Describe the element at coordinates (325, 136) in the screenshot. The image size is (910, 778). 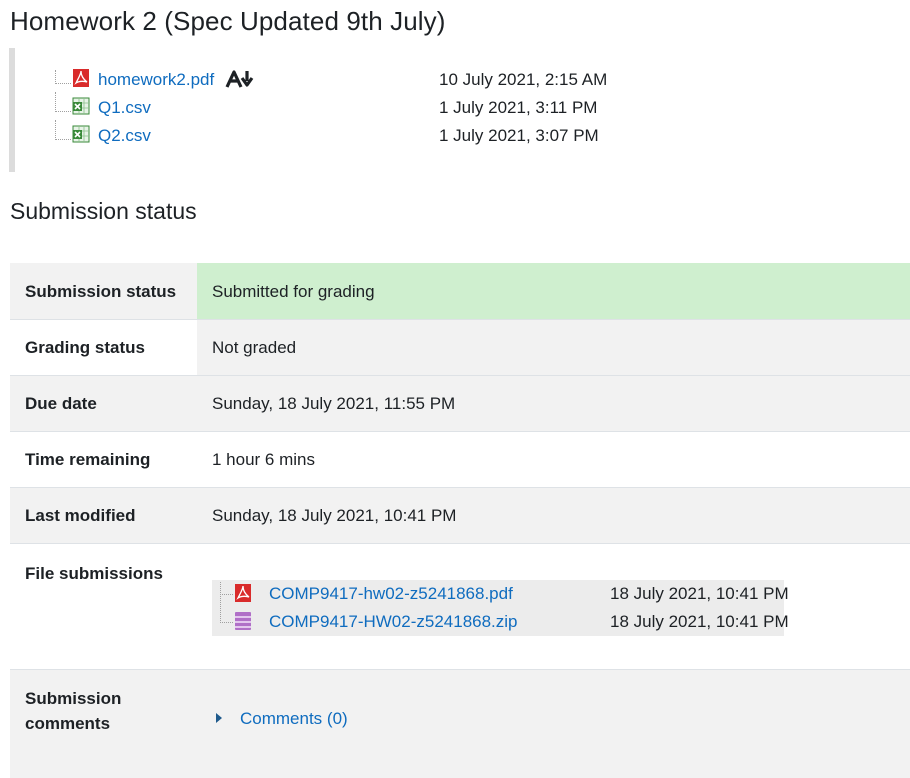
I see `attachment-row: Q2.csv 1 July 2021, 3:07 PM` at that location.